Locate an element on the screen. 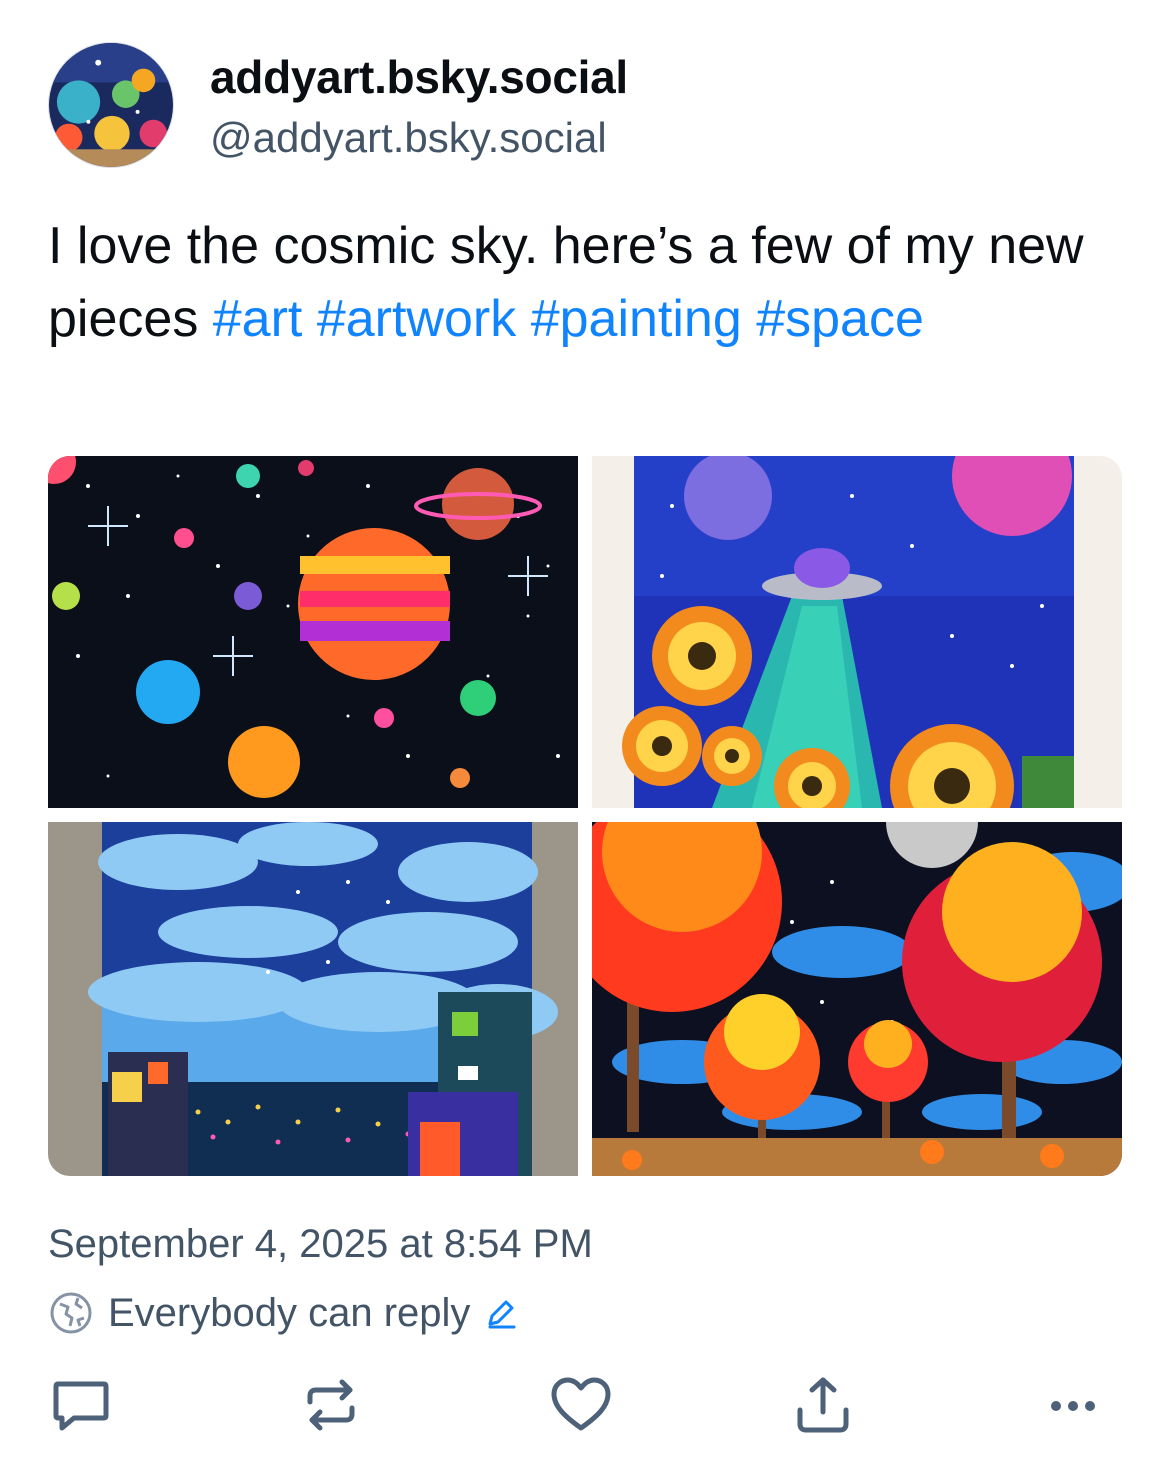  hashtag-art: #art is located at coordinates (258, 319).